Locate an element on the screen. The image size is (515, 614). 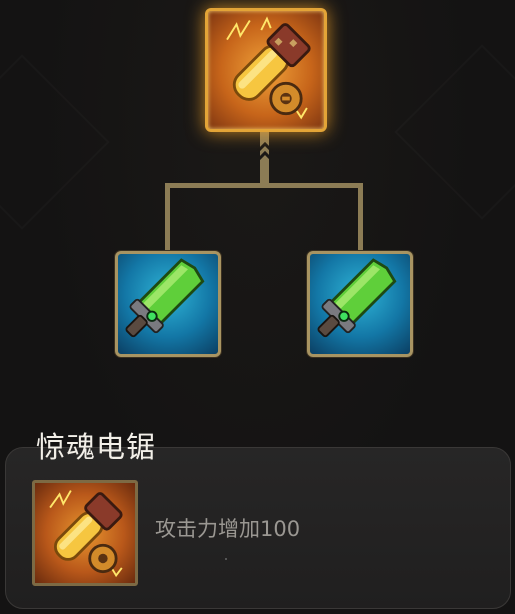
result-item-slot is located at coordinates (266, 70).